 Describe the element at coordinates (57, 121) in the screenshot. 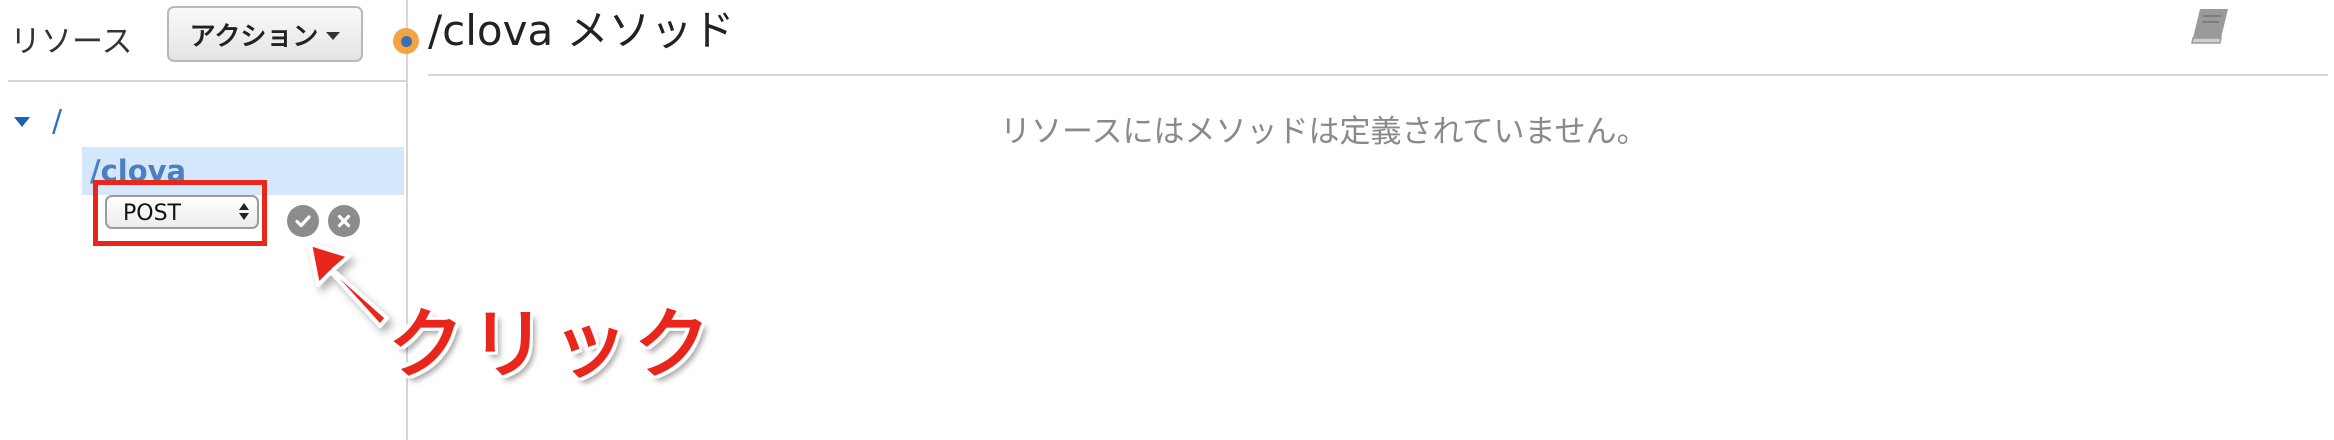

I see `tree-root-label: /` at that location.